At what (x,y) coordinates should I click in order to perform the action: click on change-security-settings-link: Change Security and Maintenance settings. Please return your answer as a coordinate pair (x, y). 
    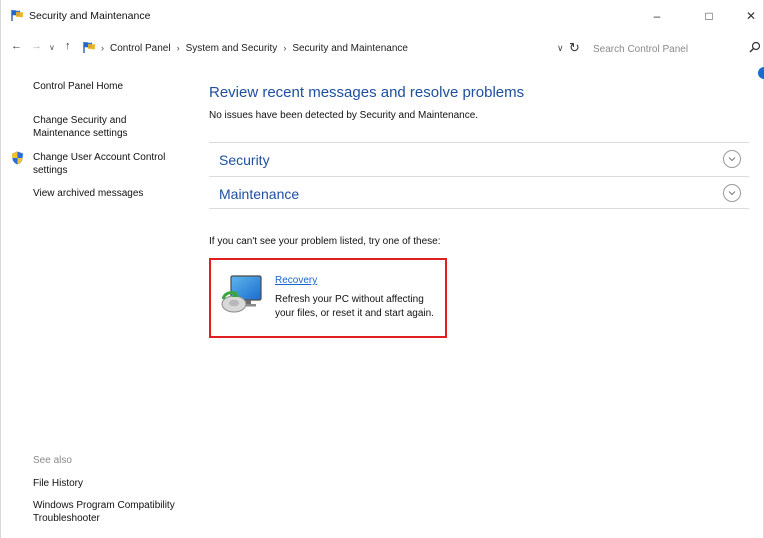
    Looking at the image, I should click on (88, 127).